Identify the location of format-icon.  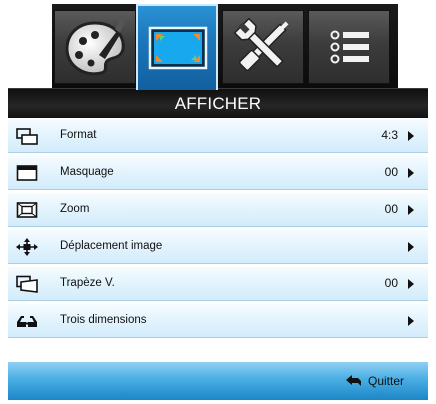
(27, 136).